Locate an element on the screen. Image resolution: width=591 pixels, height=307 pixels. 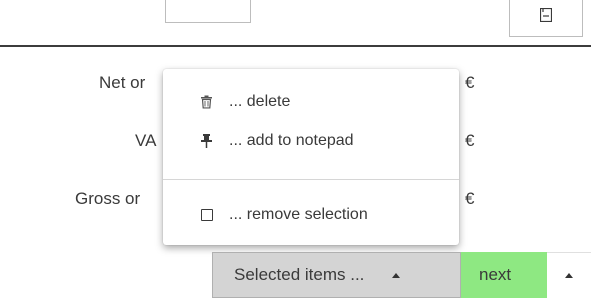
top-field is located at coordinates (208, 11).